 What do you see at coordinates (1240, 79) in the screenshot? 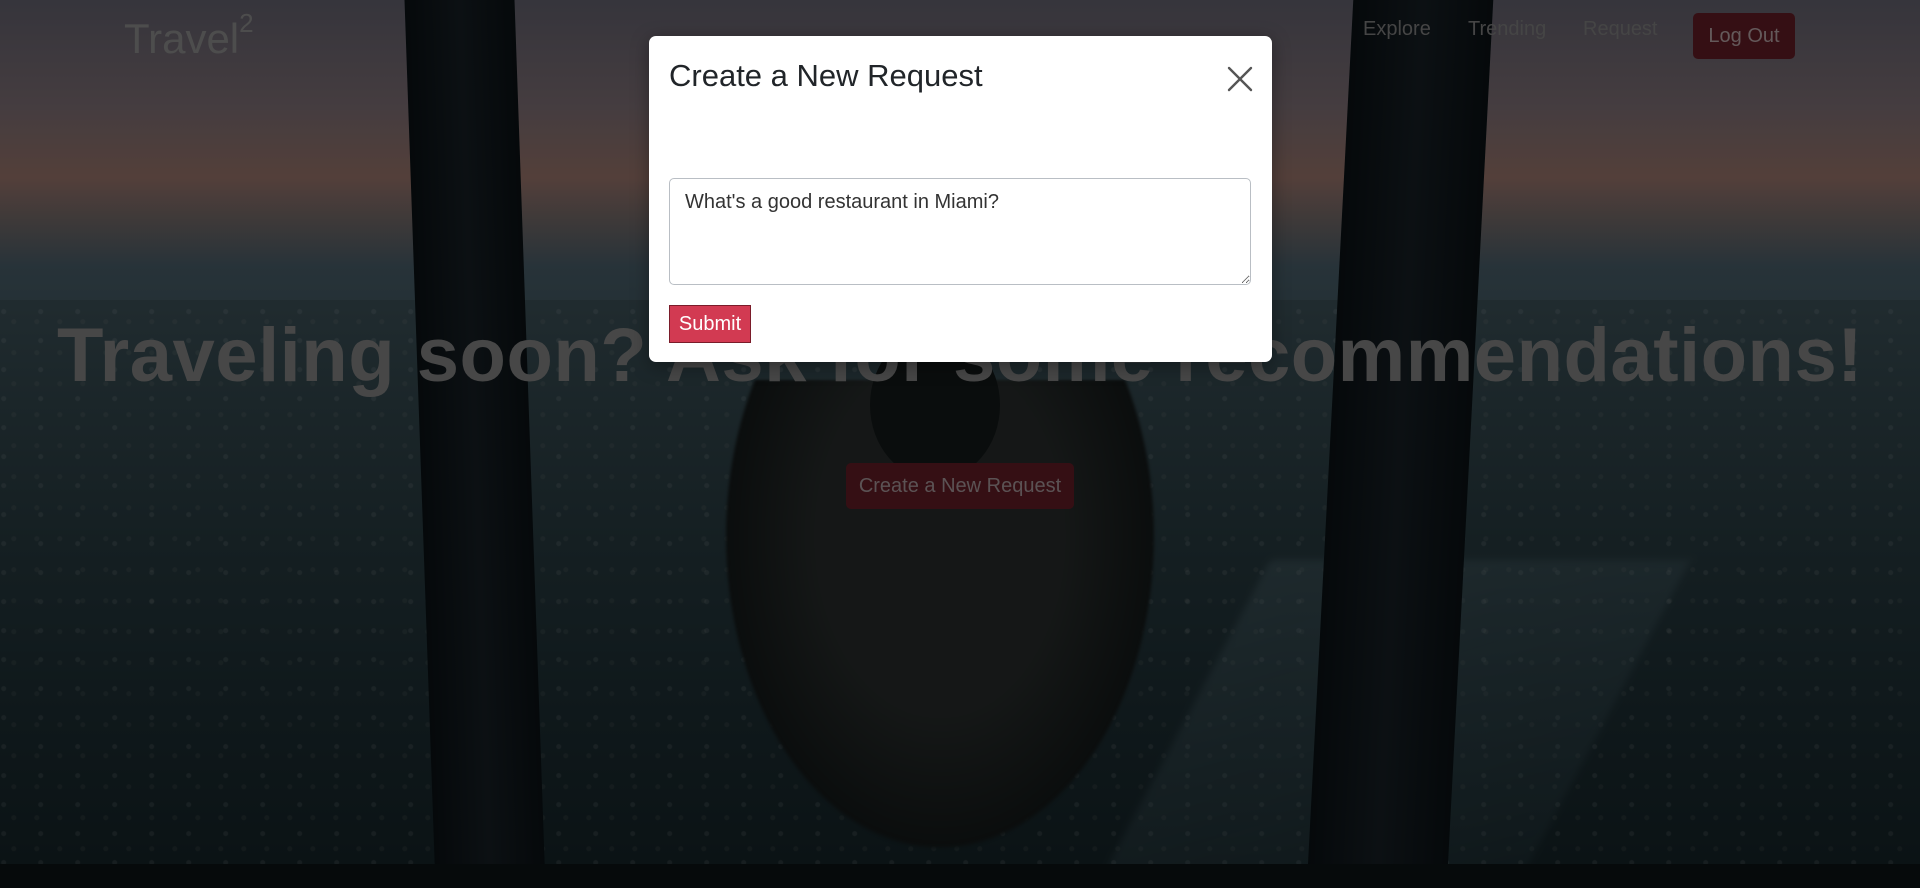
I see `close-icon` at bounding box center [1240, 79].